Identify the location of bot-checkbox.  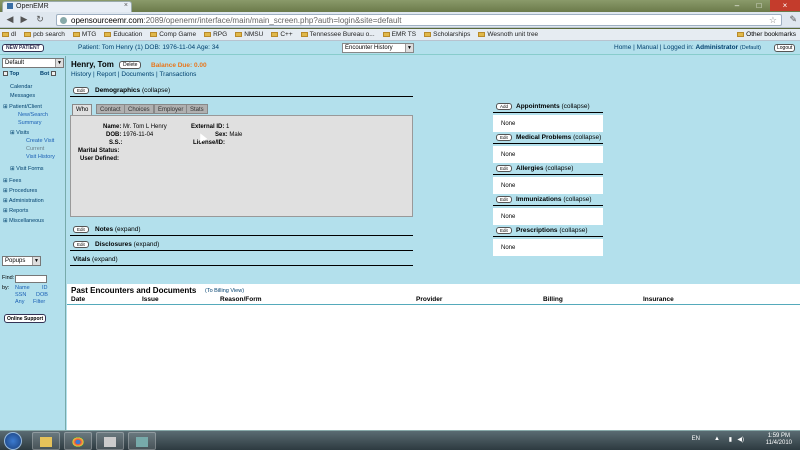
(53, 74).